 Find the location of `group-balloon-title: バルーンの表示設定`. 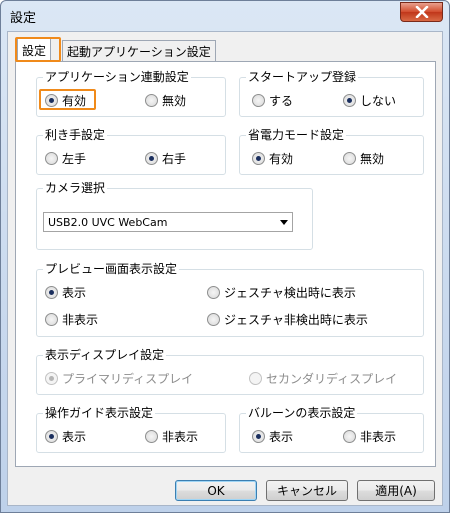

group-balloon-title: バルーンの表示設定 is located at coordinates (302, 413).